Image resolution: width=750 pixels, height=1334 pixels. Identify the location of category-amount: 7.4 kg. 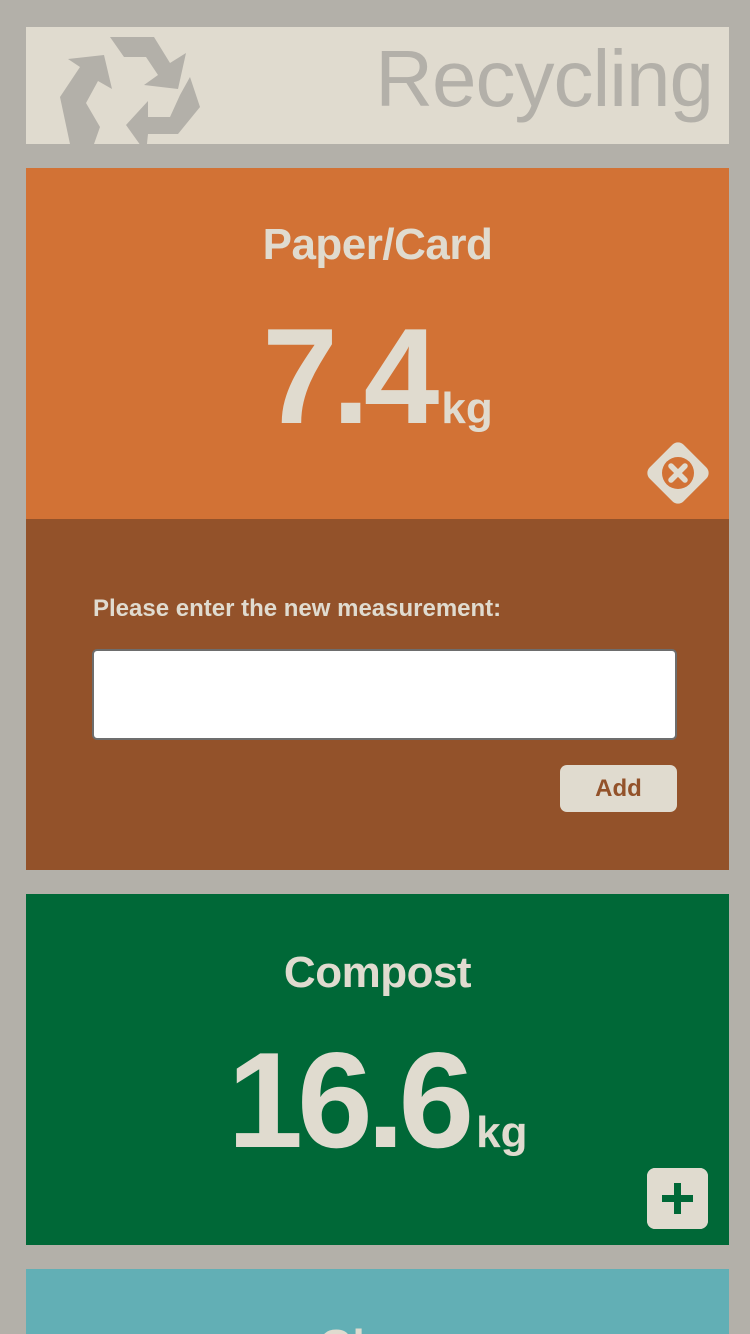
(377, 376).